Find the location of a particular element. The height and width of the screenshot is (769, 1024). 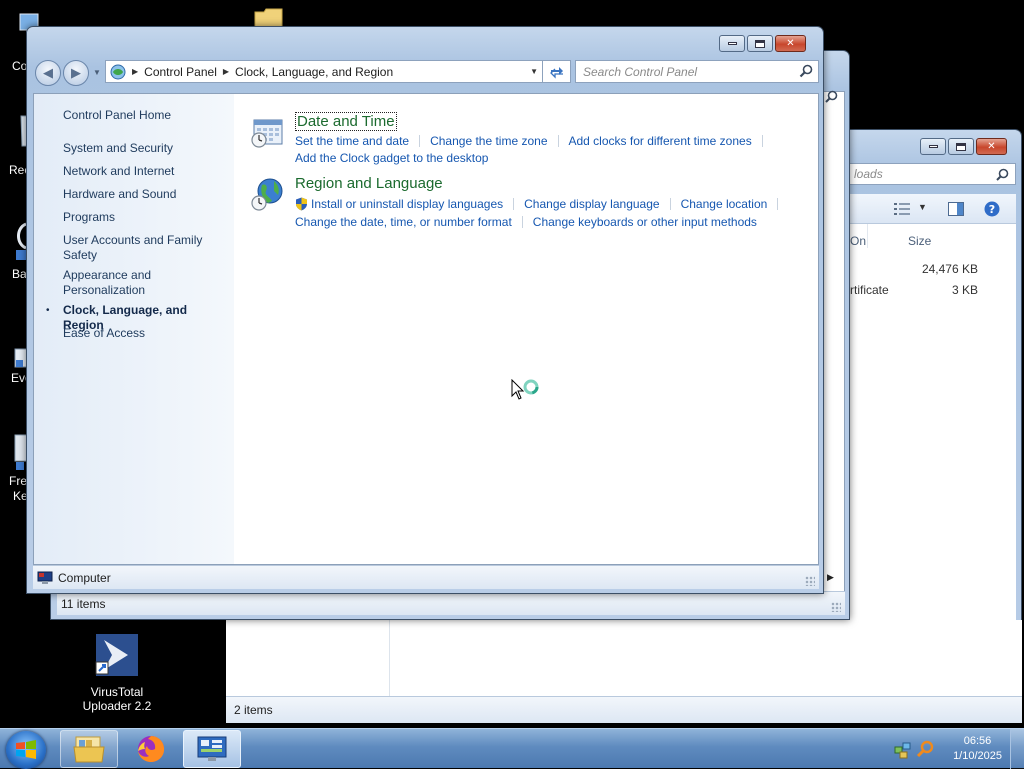

close-button: ✕ is located at coordinates (790, 43).